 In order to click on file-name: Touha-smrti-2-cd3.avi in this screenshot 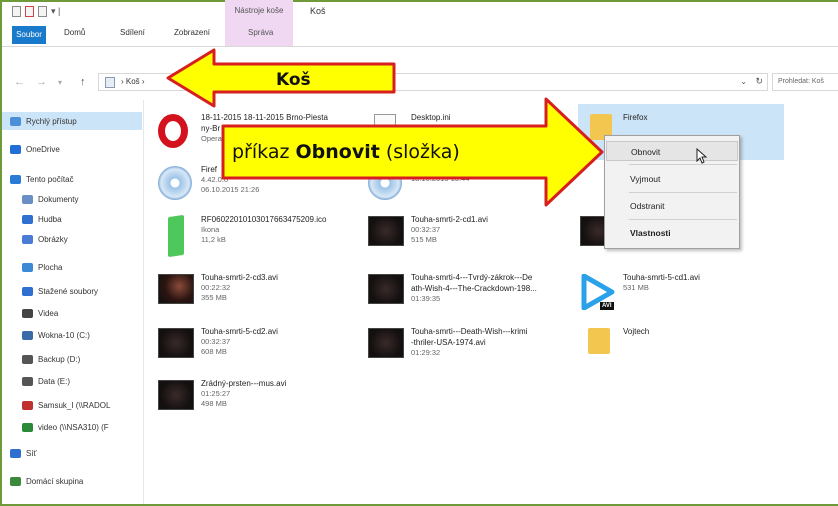, I will do `click(239, 277)`.